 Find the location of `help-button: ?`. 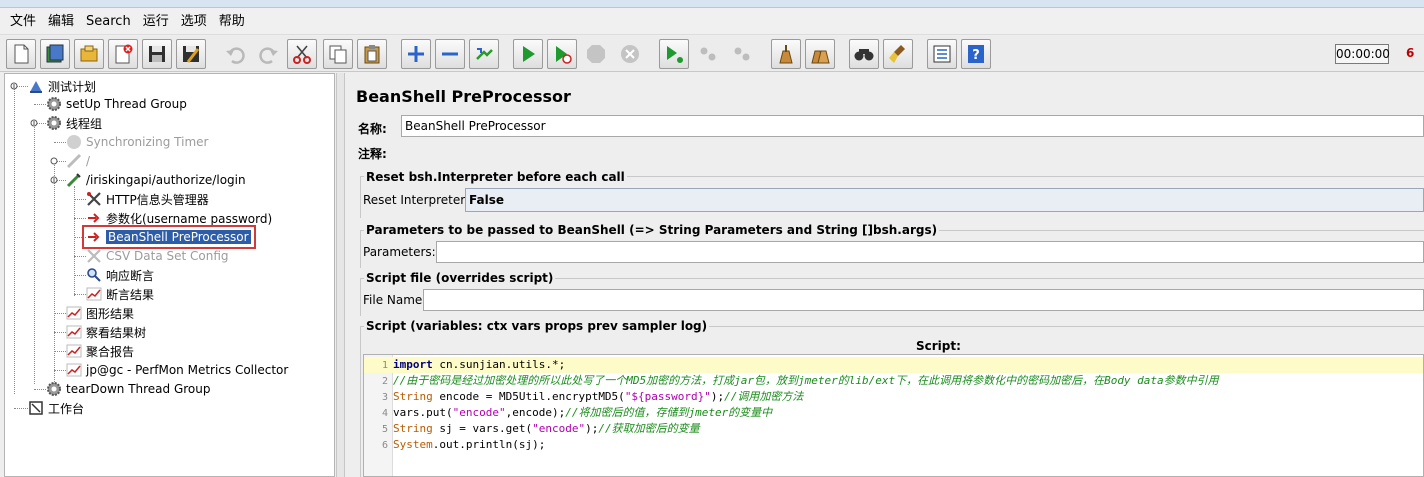

help-button: ? is located at coordinates (976, 54).